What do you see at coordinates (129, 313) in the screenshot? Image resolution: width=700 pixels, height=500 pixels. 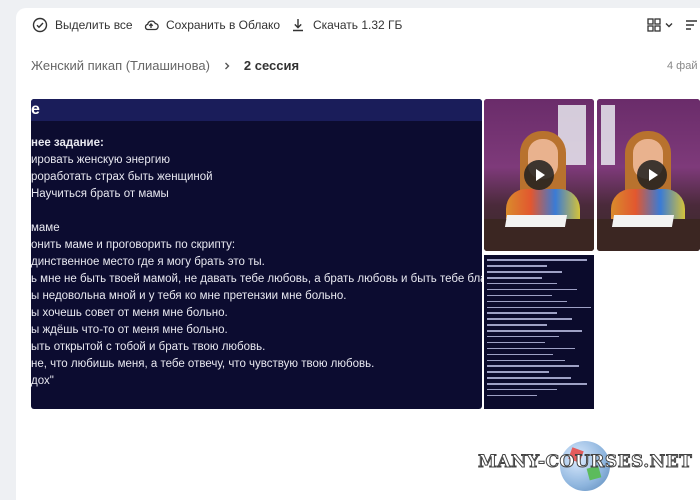 I see `slide-line: ы хочешь совет от меня мне больно.` at bounding box center [129, 313].